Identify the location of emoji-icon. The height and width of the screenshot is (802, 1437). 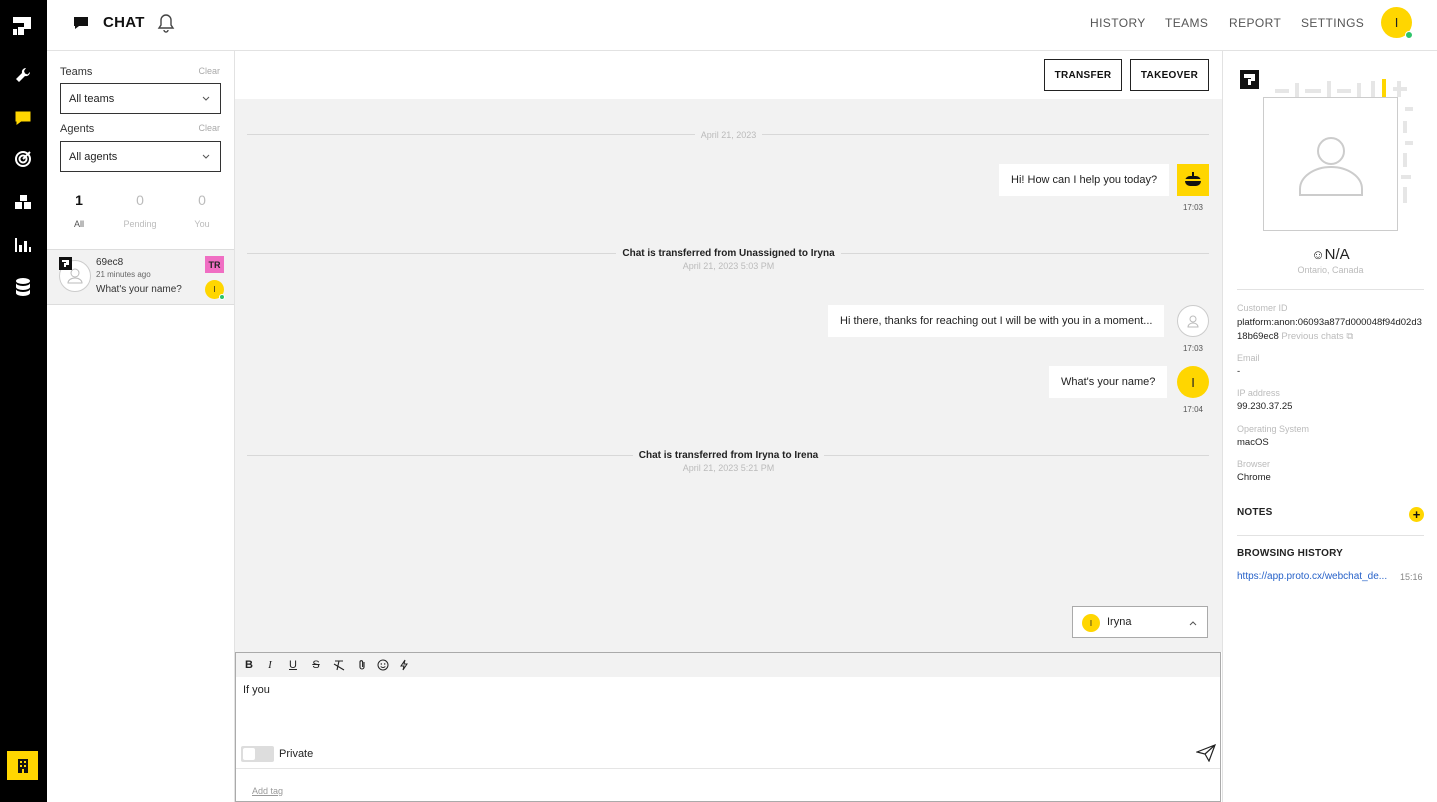
(383, 665).